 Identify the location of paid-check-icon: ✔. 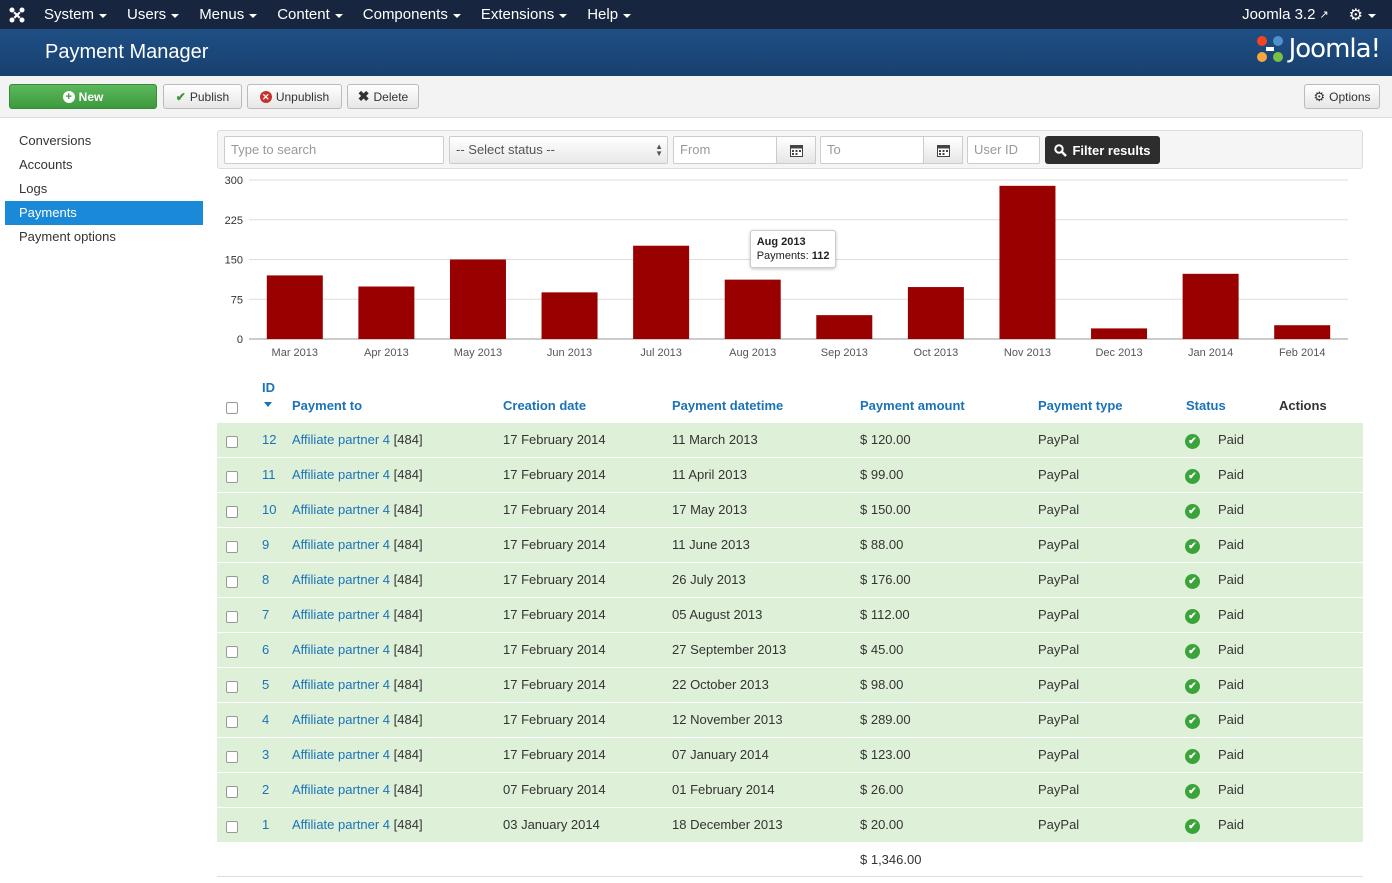
(1192, 546).